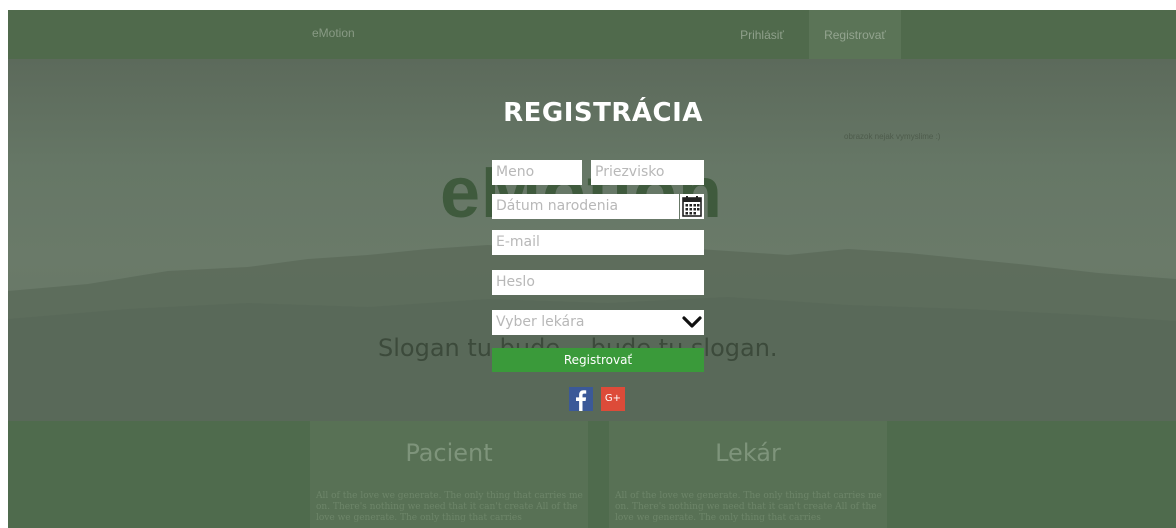 The image size is (1176, 528). I want to click on hero-note-text: obrazok nejak vymyslime :), so click(892, 136).